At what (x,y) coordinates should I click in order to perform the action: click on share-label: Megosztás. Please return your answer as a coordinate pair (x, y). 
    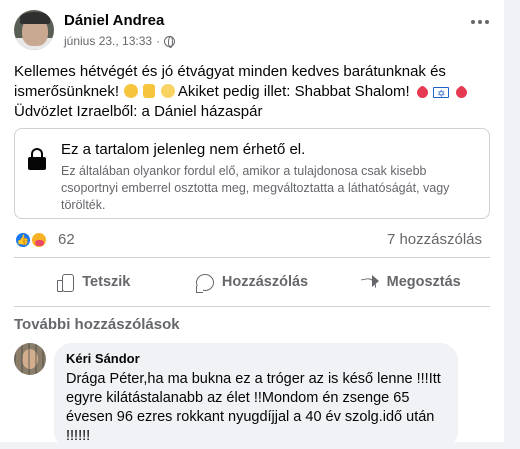
    Looking at the image, I should click on (423, 282).